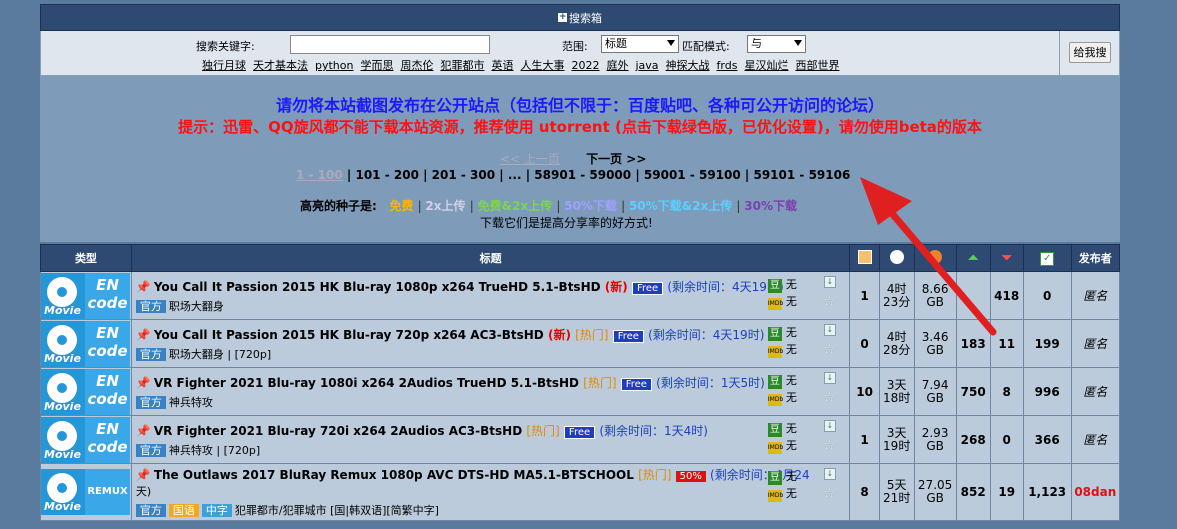 Image resolution: width=1177 pixels, height=529 pixels. Describe the element at coordinates (462, 65) in the screenshot. I see `hot-keyword-link: 犯罪都市` at that location.